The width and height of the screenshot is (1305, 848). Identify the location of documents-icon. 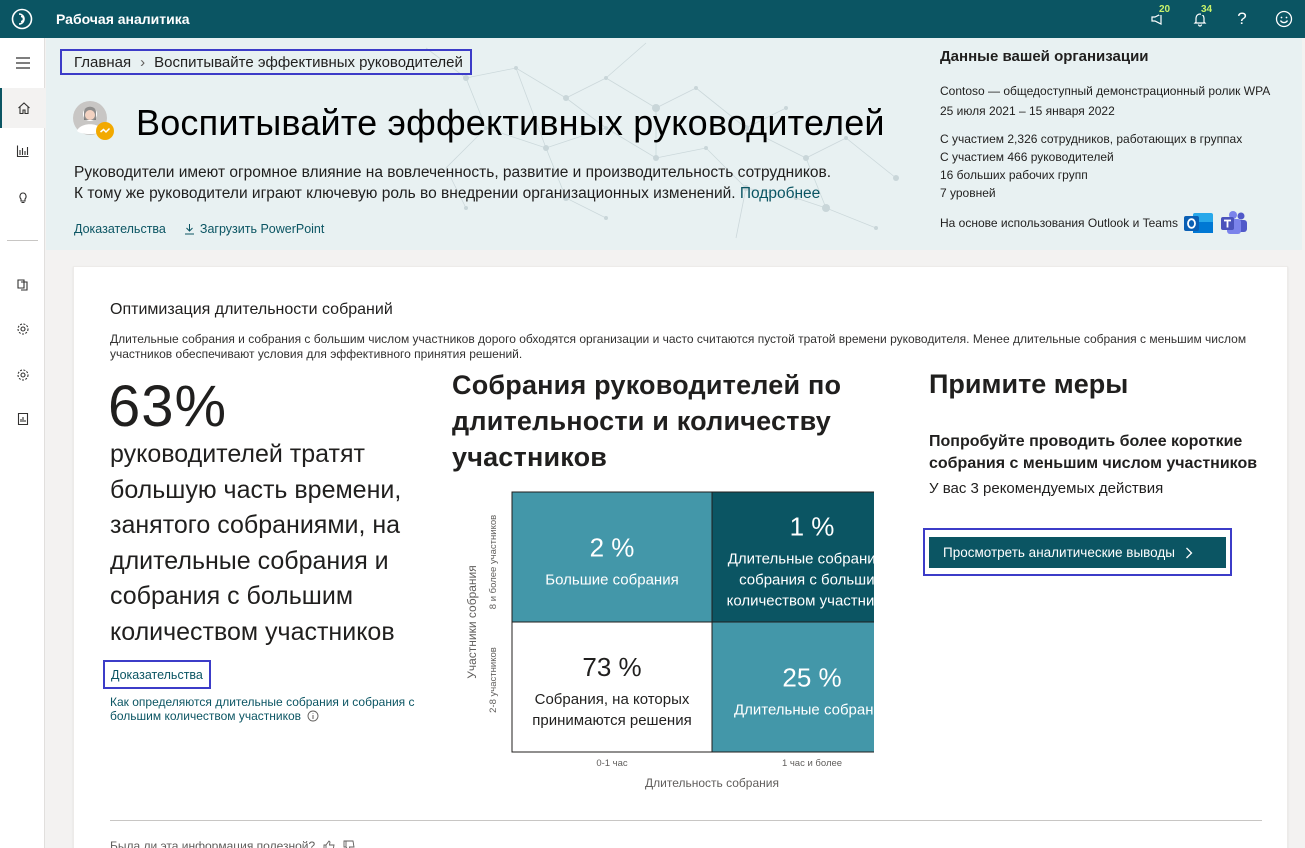
(22, 285).